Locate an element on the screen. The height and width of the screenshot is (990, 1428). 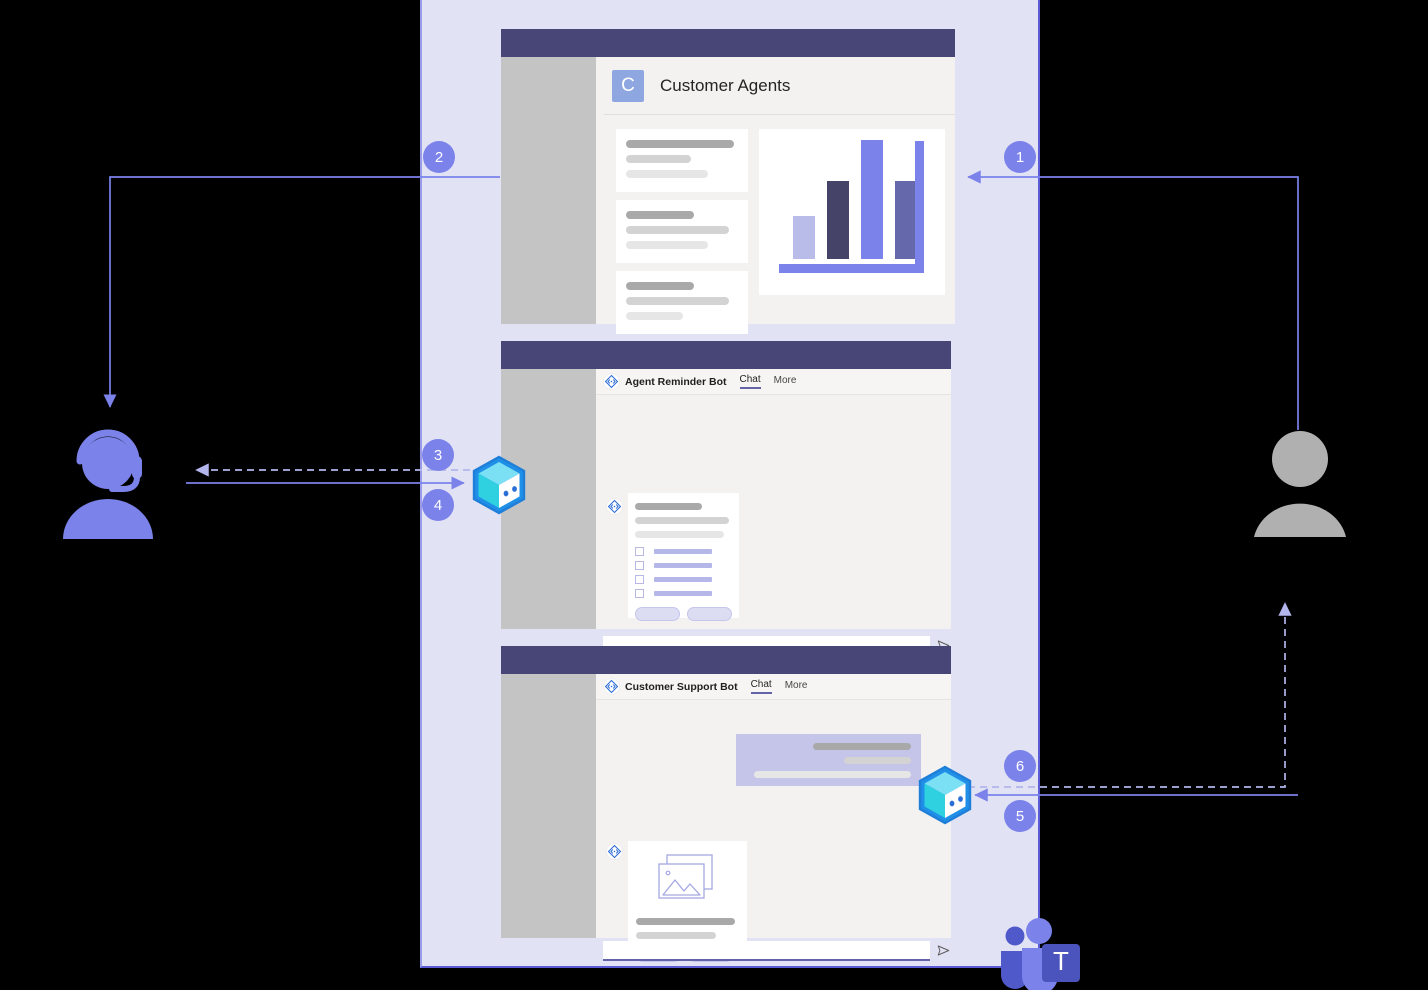
image-placeholder-icon is located at coordinates (685, 876).